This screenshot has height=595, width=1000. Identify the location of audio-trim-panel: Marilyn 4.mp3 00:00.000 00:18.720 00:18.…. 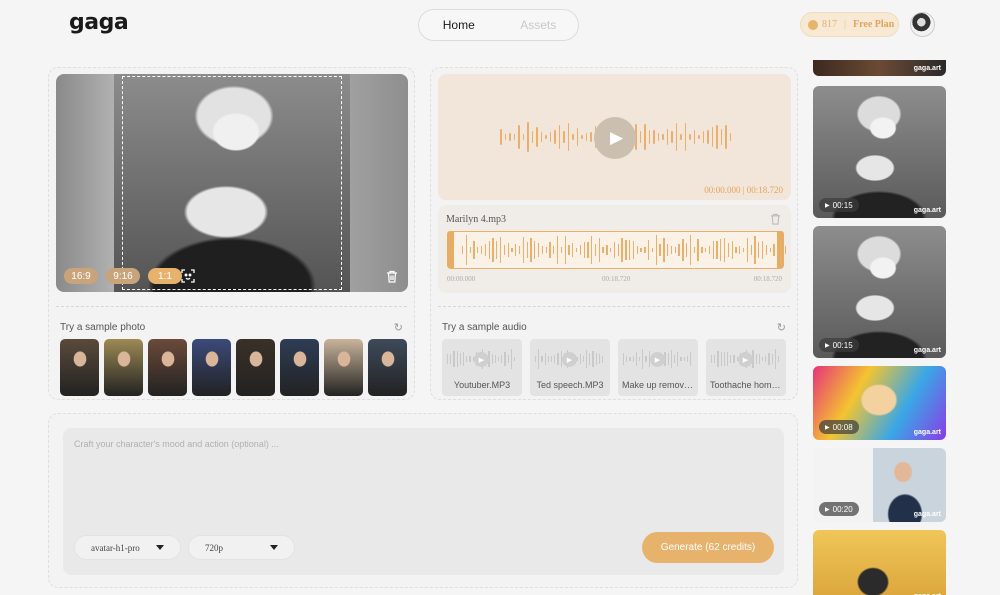
(614, 249).